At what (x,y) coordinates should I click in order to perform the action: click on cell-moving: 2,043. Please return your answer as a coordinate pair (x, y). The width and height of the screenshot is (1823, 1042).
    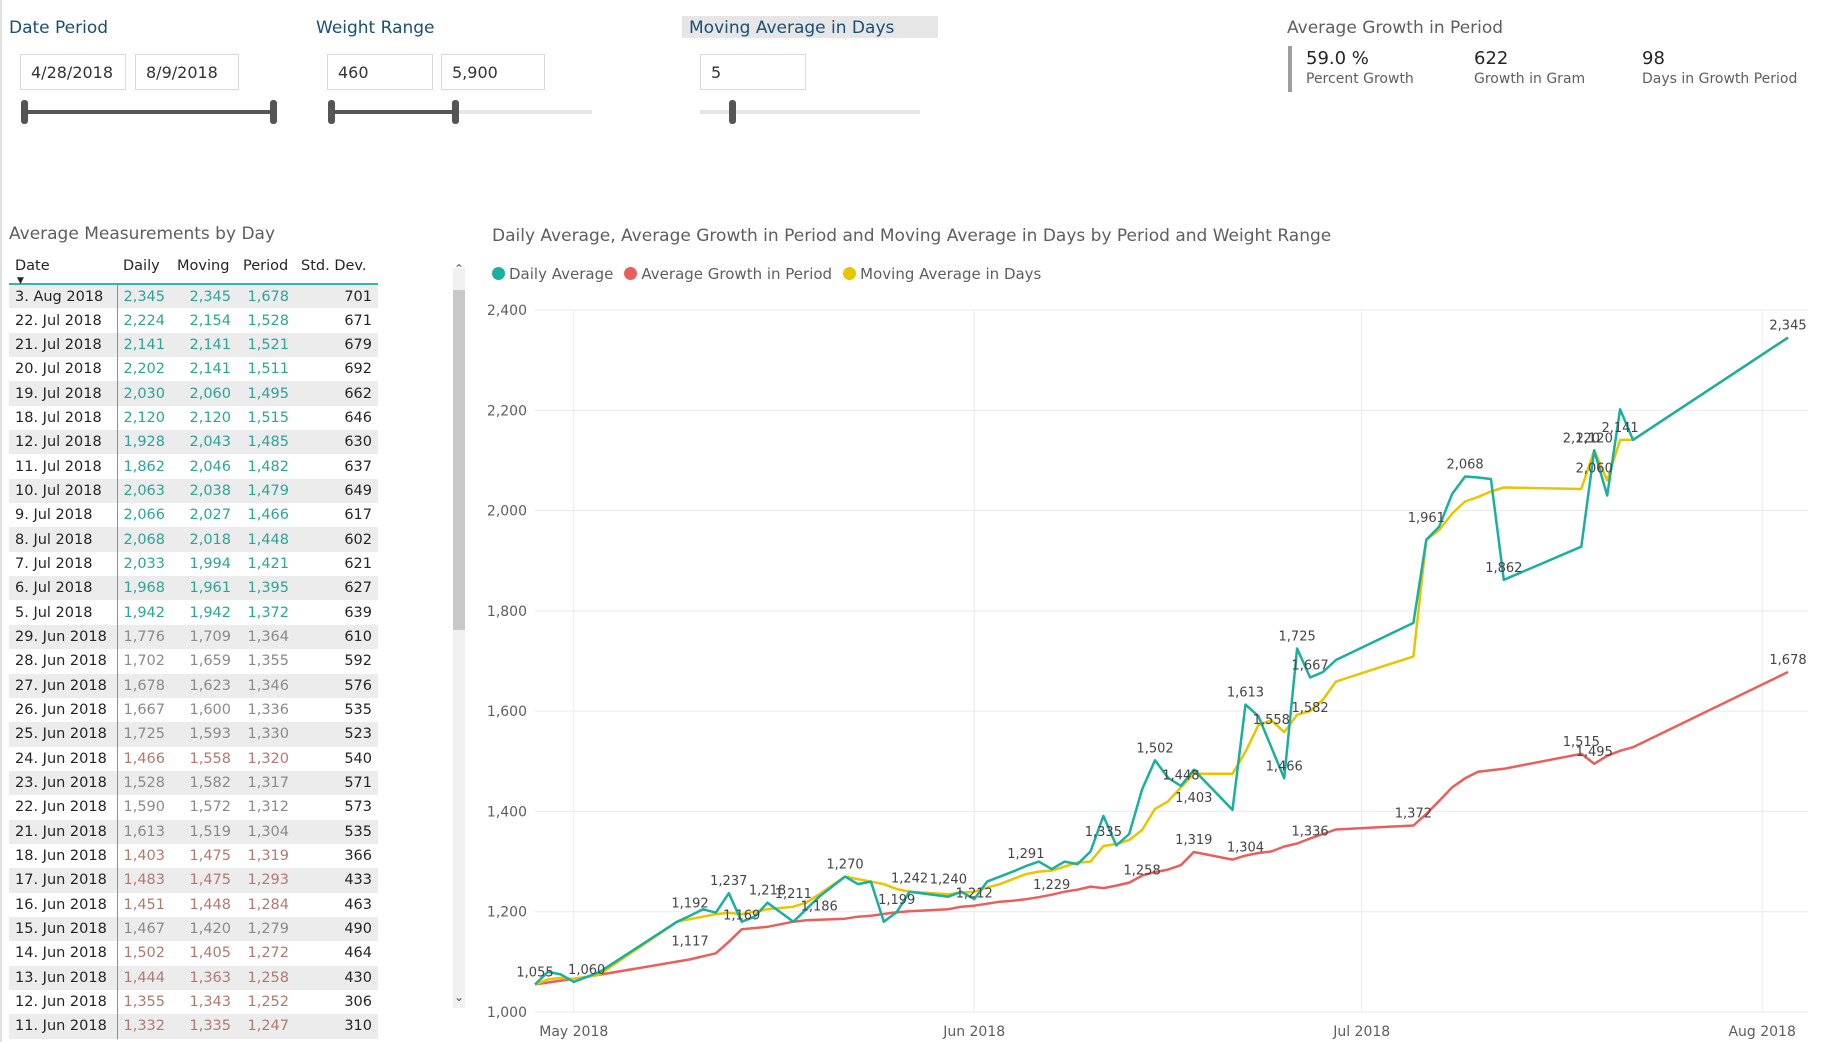
    Looking at the image, I should click on (204, 442).